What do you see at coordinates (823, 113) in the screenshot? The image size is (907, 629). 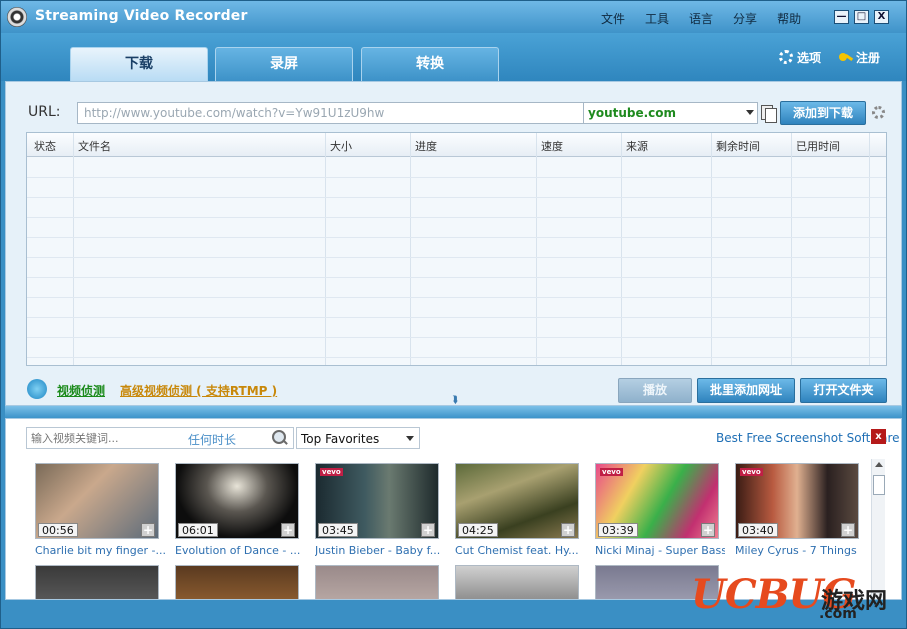 I see `add-to-download-button: 添加到下载` at bounding box center [823, 113].